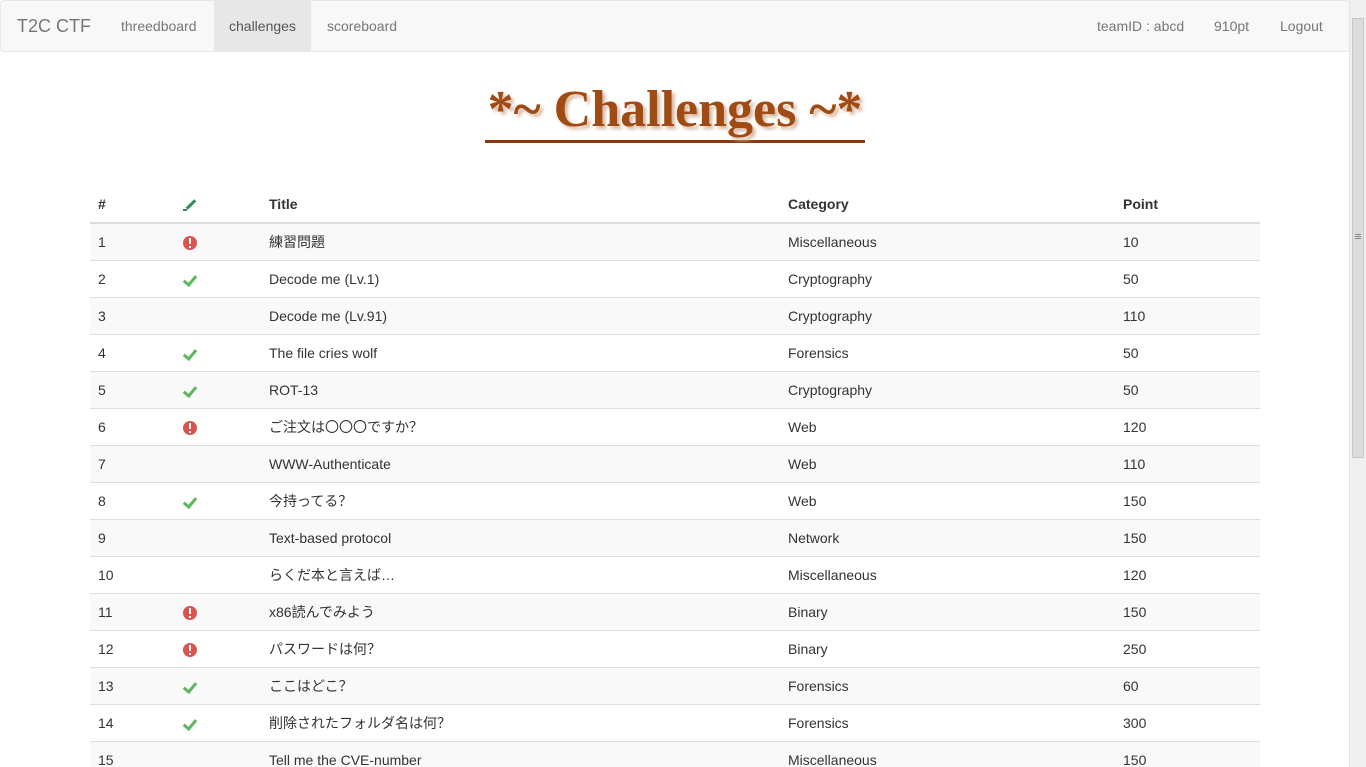 The height and width of the screenshot is (767, 1366). I want to click on challenge-title: WWW-Authenticate, so click(520, 463).